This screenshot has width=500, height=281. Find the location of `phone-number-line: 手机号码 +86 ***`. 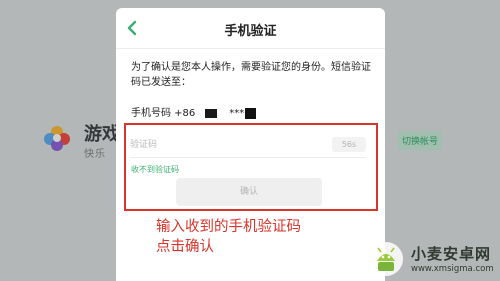

phone-number-line: 手机号码 +86 *** is located at coordinates (194, 111).